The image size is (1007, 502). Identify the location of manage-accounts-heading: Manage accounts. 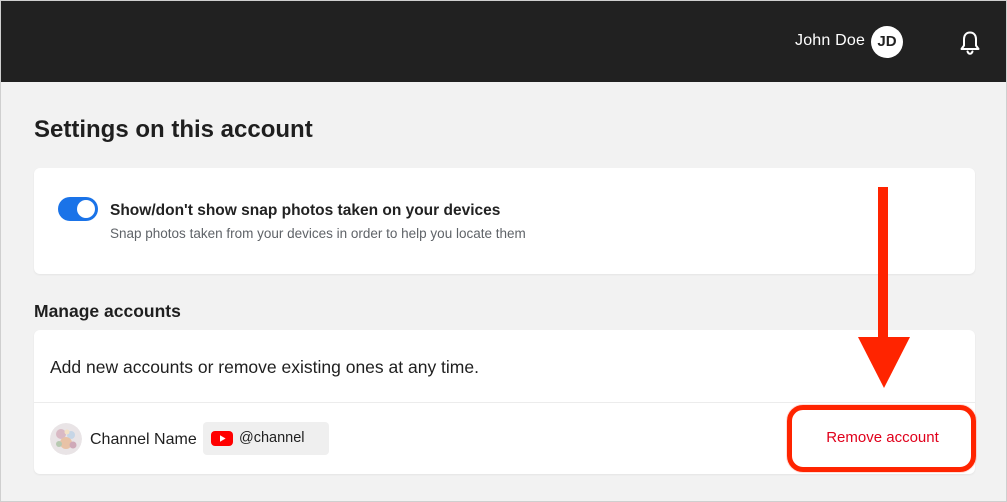
(107, 311).